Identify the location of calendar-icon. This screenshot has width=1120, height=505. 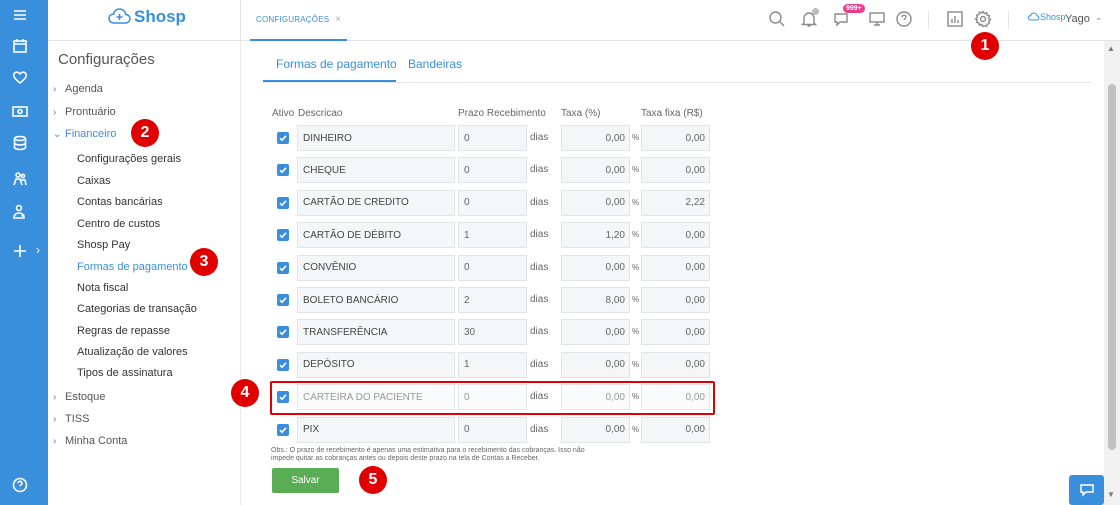
(20, 46).